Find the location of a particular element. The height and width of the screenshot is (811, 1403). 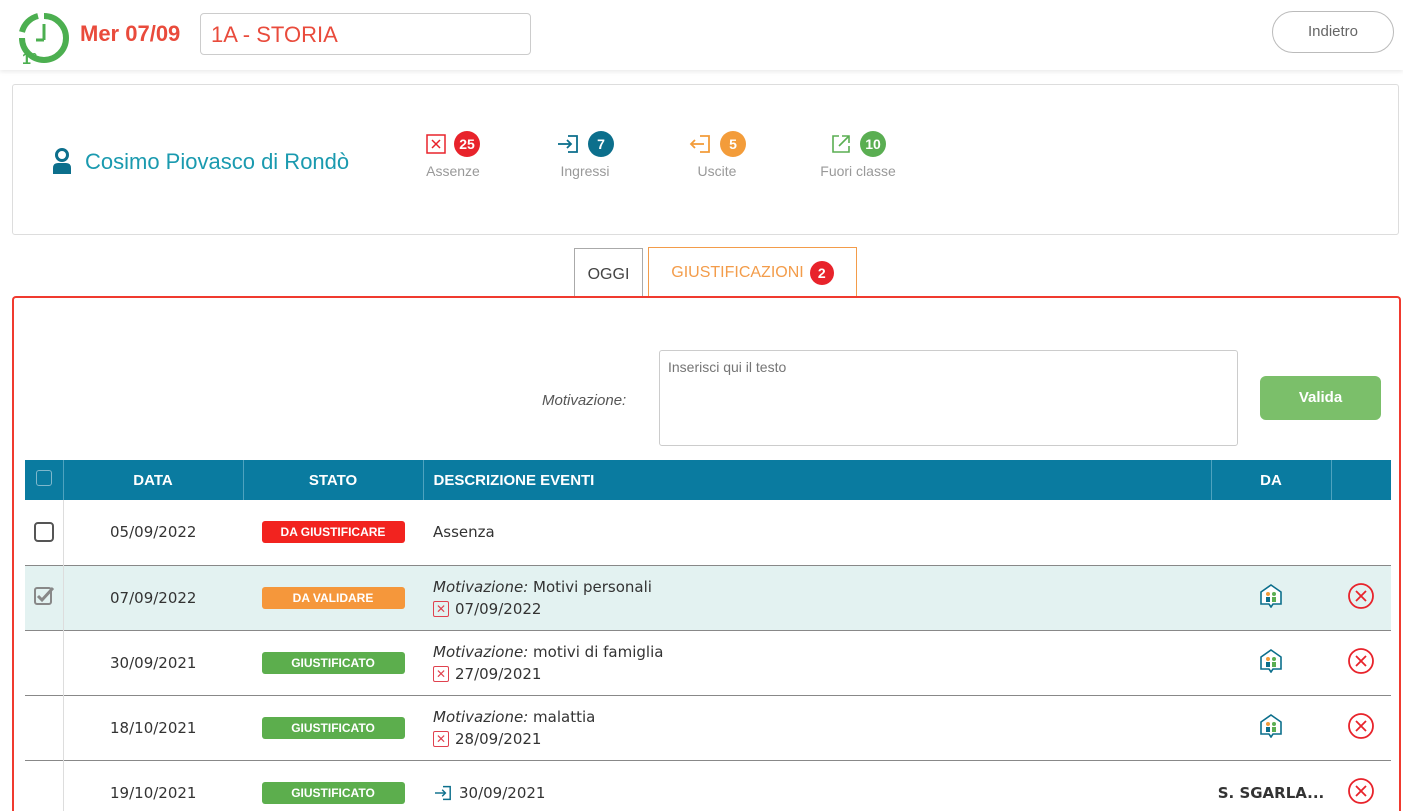

table-header-row: DATA STATO DESCRIZIONE EVENTI DA is located at coordinates (708, 480).